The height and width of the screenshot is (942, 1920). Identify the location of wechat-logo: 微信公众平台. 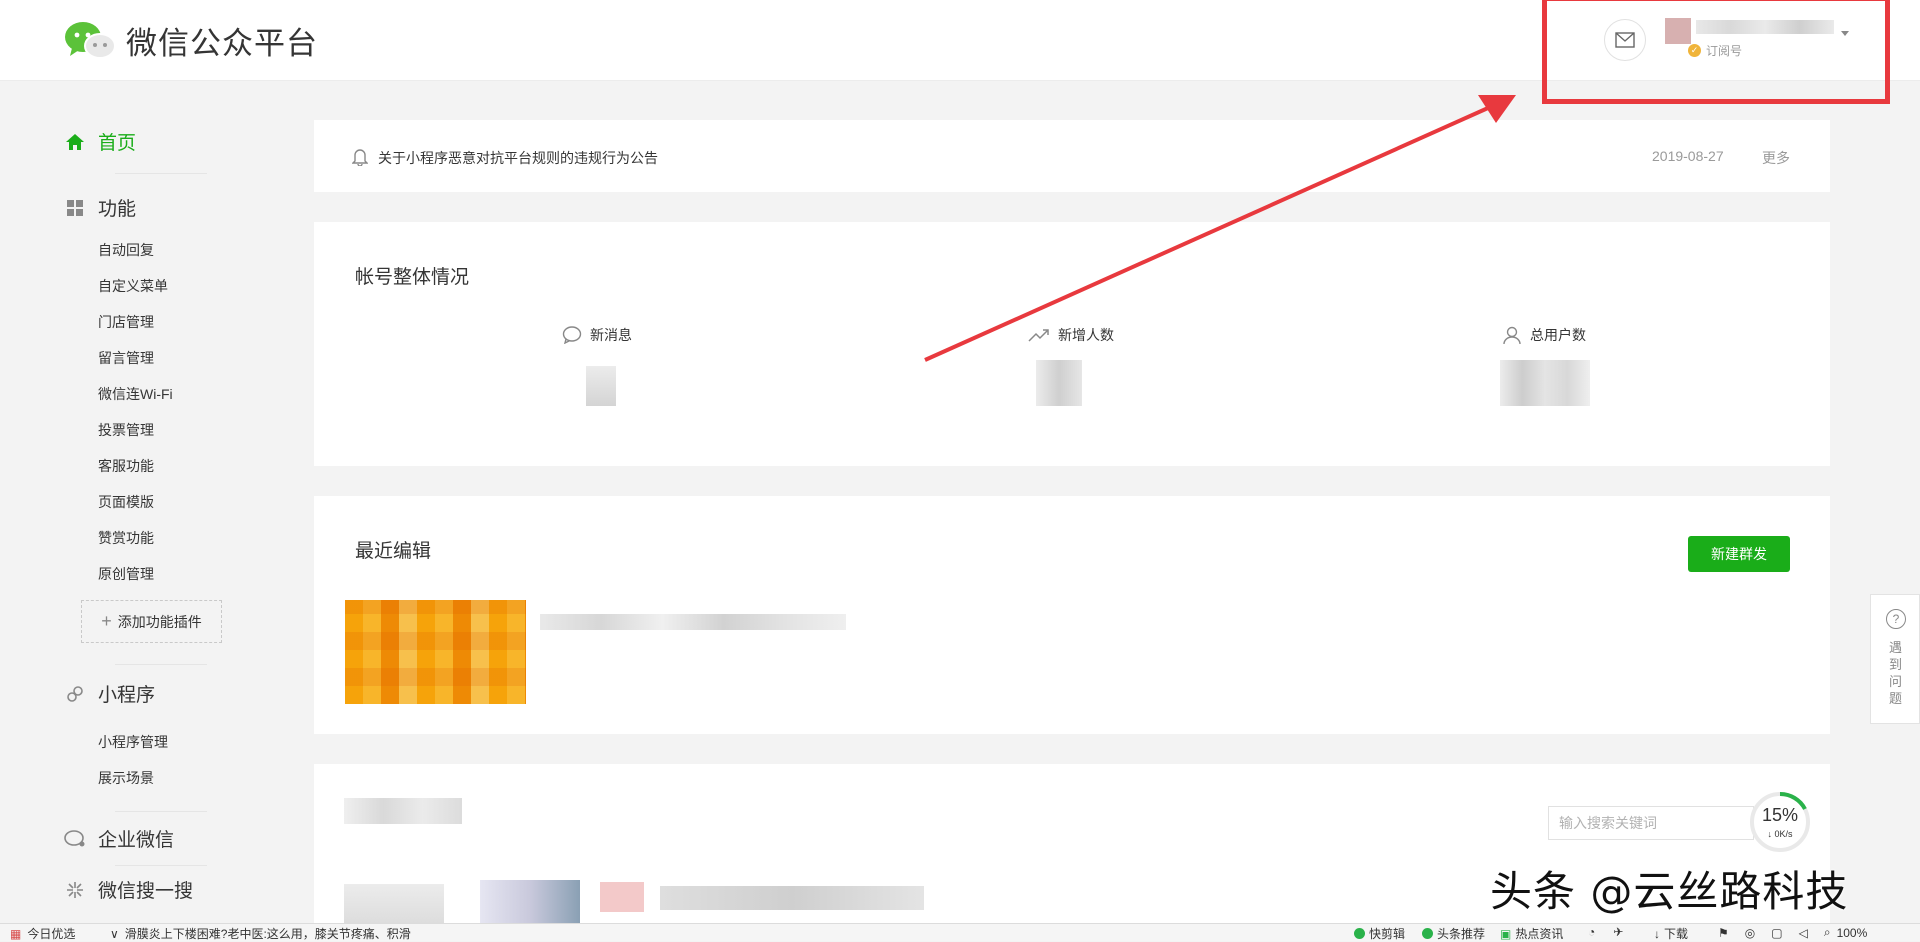
(191, 40).